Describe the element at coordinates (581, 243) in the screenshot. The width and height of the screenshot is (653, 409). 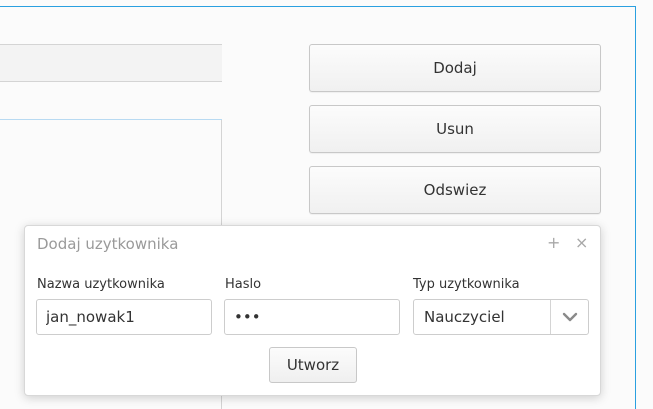
I see `close-icon: ×` at that location.